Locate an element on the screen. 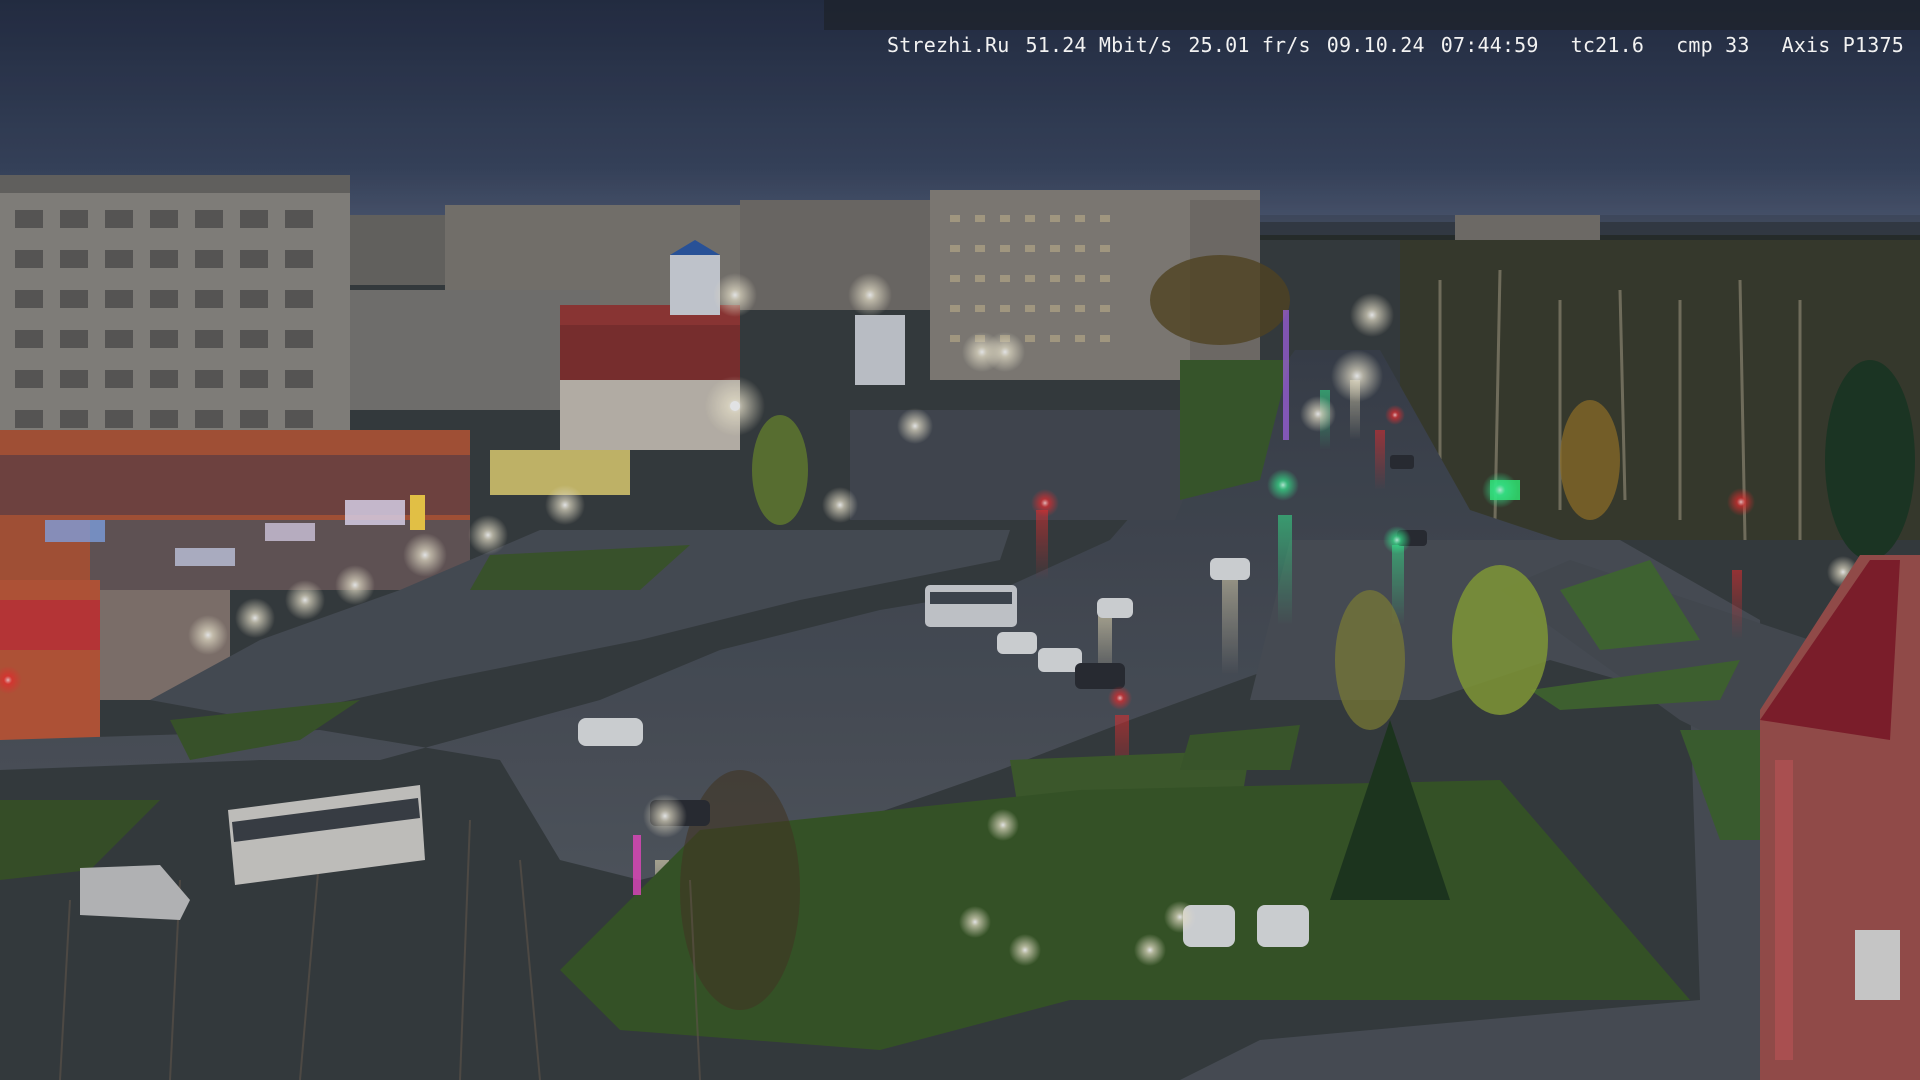 This screenshot has height=1080, width=1920. osd-date: 09.10.24 is located at coordinates (1375, 45).